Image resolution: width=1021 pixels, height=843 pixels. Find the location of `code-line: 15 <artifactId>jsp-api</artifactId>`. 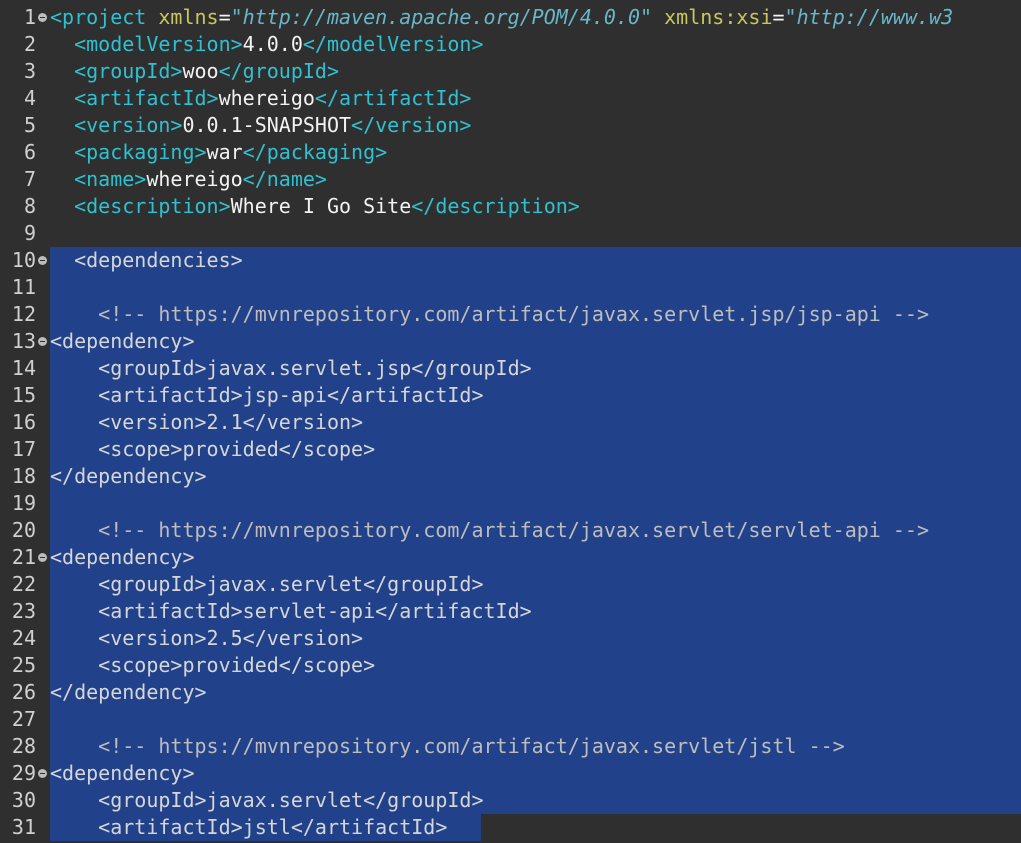

code-line: 15 <artifactId>jsp-api</artifactId> is located at coordinates (510, 395).